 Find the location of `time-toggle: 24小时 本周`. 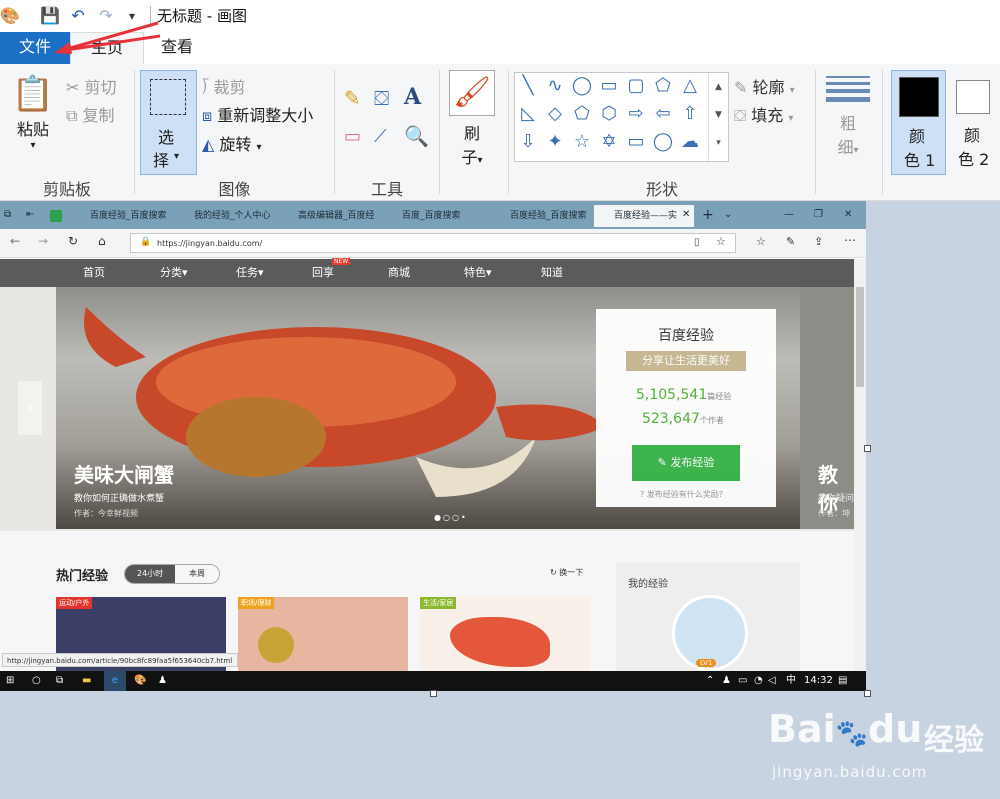

time-toggle: 24小时 本周 is located at coordinates (172, 574).